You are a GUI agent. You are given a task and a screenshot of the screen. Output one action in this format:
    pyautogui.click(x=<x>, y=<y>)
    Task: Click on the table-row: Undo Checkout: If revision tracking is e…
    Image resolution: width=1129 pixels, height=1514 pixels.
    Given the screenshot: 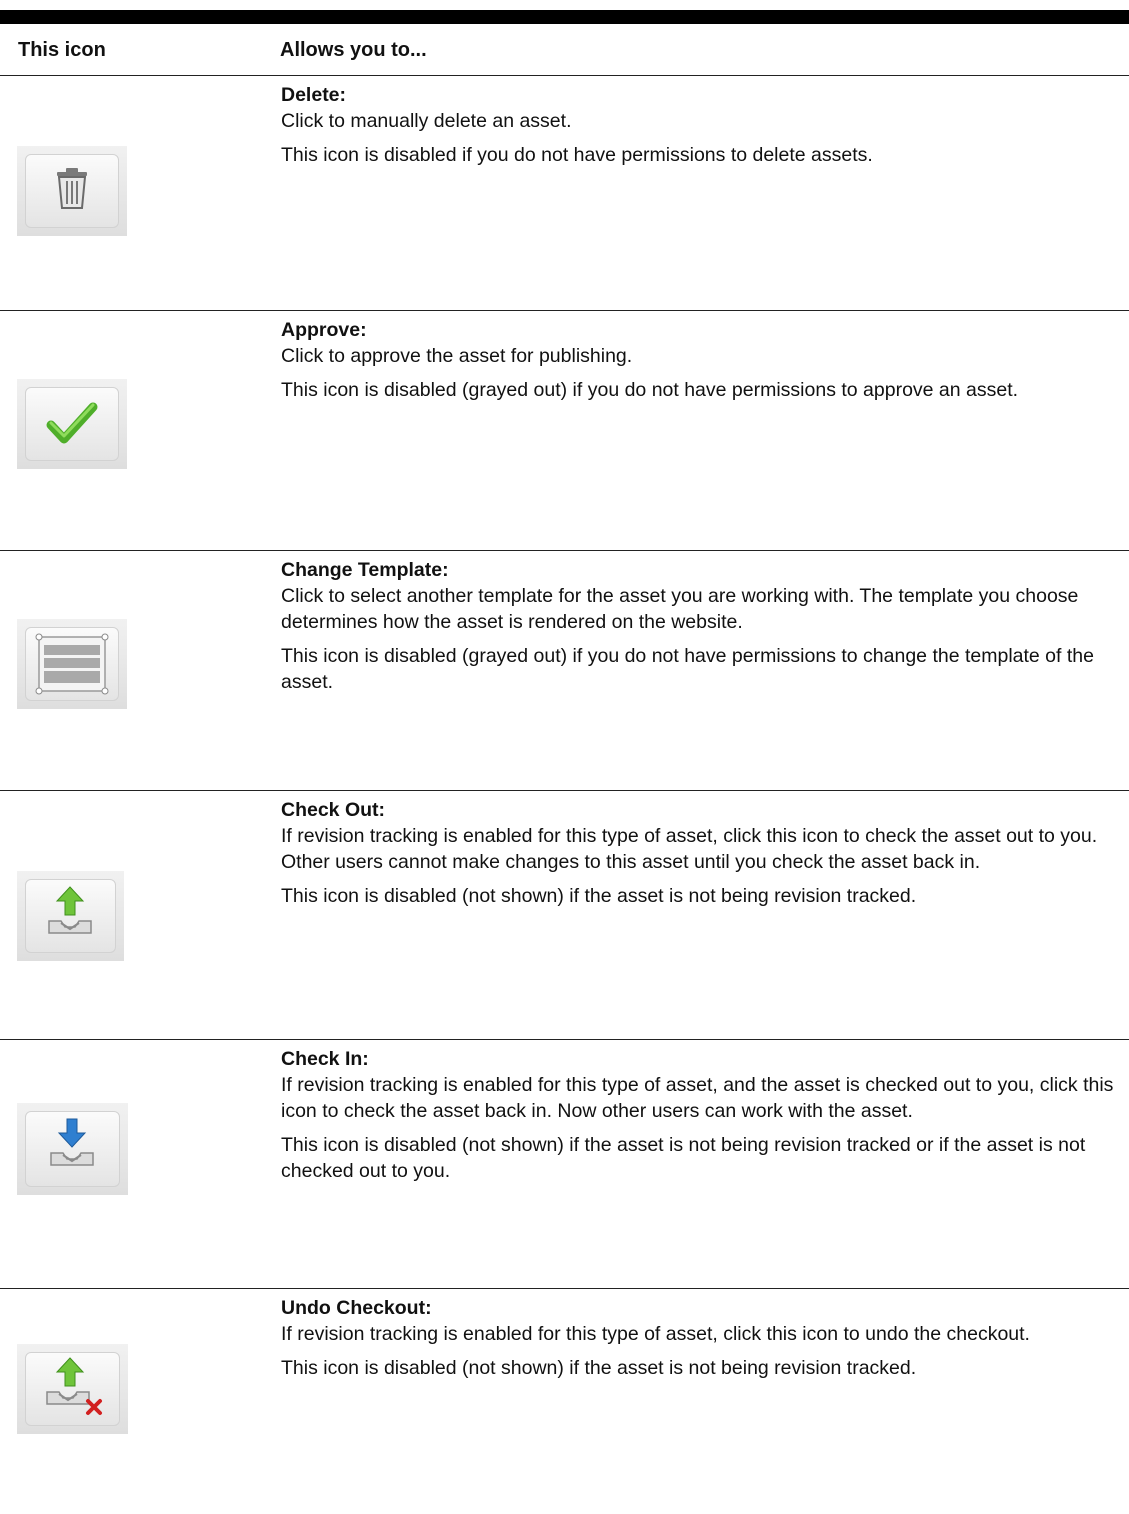 What is the action you would take?
    pyautogui.click(x=564, y=1399)
    